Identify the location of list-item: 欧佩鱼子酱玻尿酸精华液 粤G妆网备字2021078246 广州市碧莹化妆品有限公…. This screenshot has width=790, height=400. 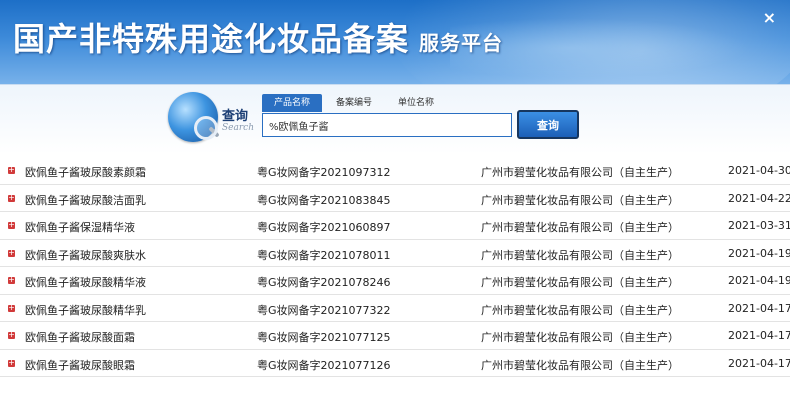
(395, 281).